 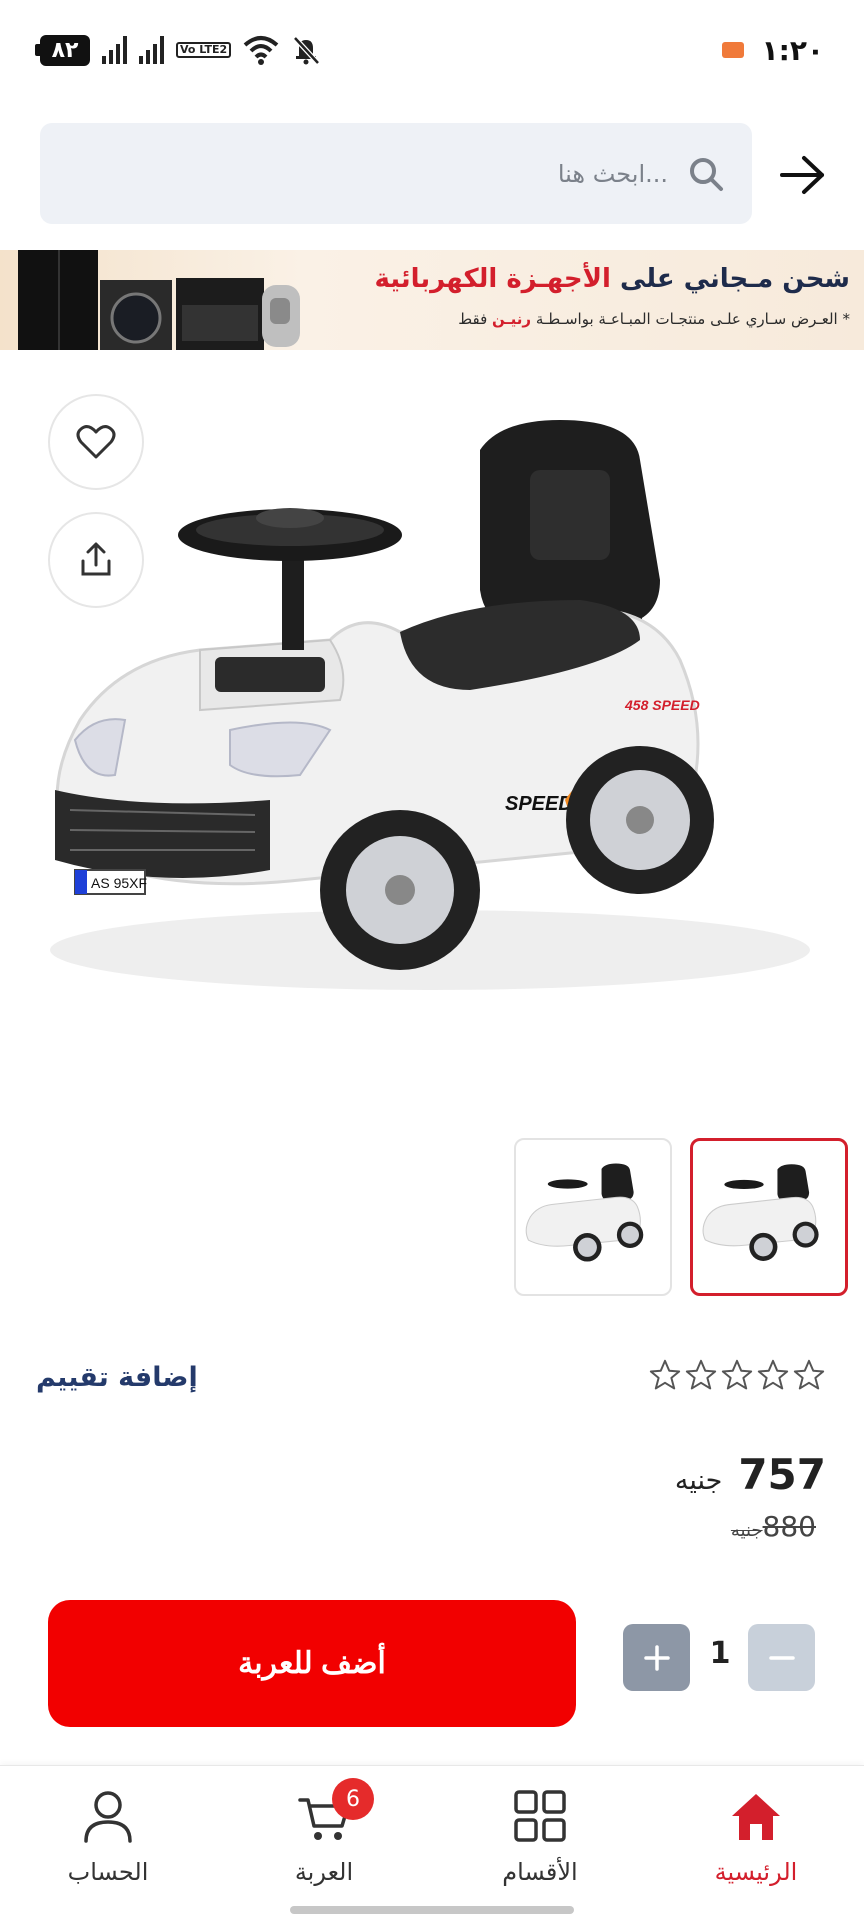 What do you see at coordinates (803, 175) in the screenshot?
I see `back-arrow-icon` at bounding box center [803, 175].